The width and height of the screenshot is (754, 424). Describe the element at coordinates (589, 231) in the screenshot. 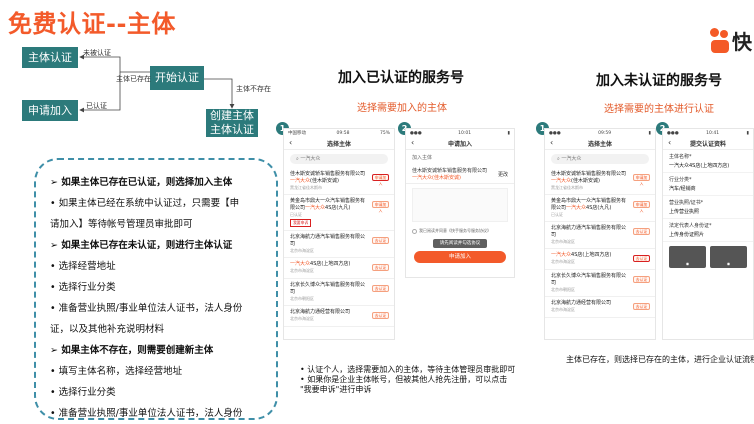

I see `entity-name-text: 北京海航力通汽车销售服务有限公司` at that location.